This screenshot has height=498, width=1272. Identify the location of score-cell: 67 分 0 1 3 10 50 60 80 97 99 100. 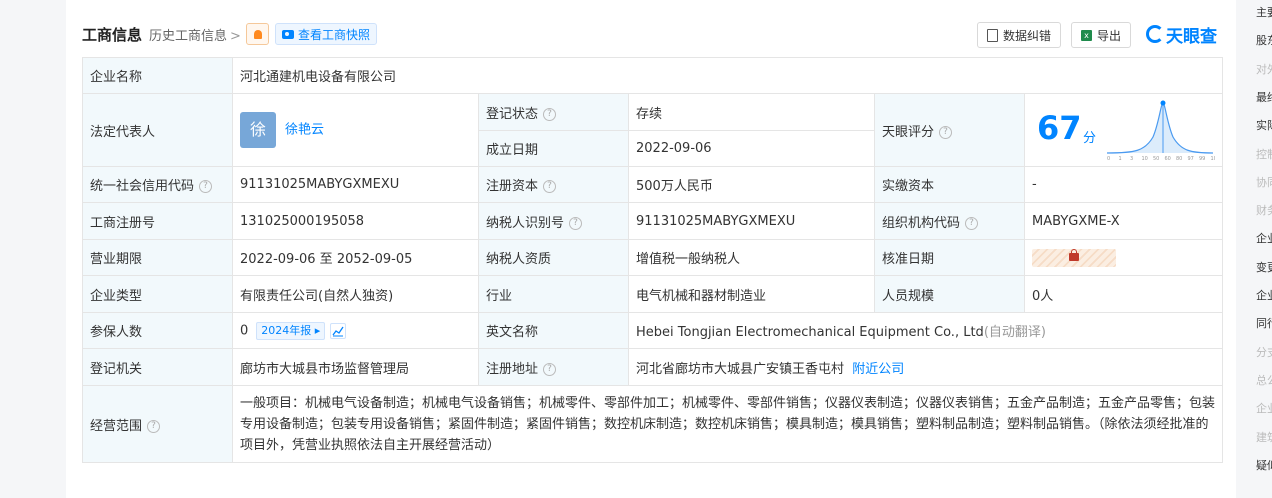
(1123, 130).